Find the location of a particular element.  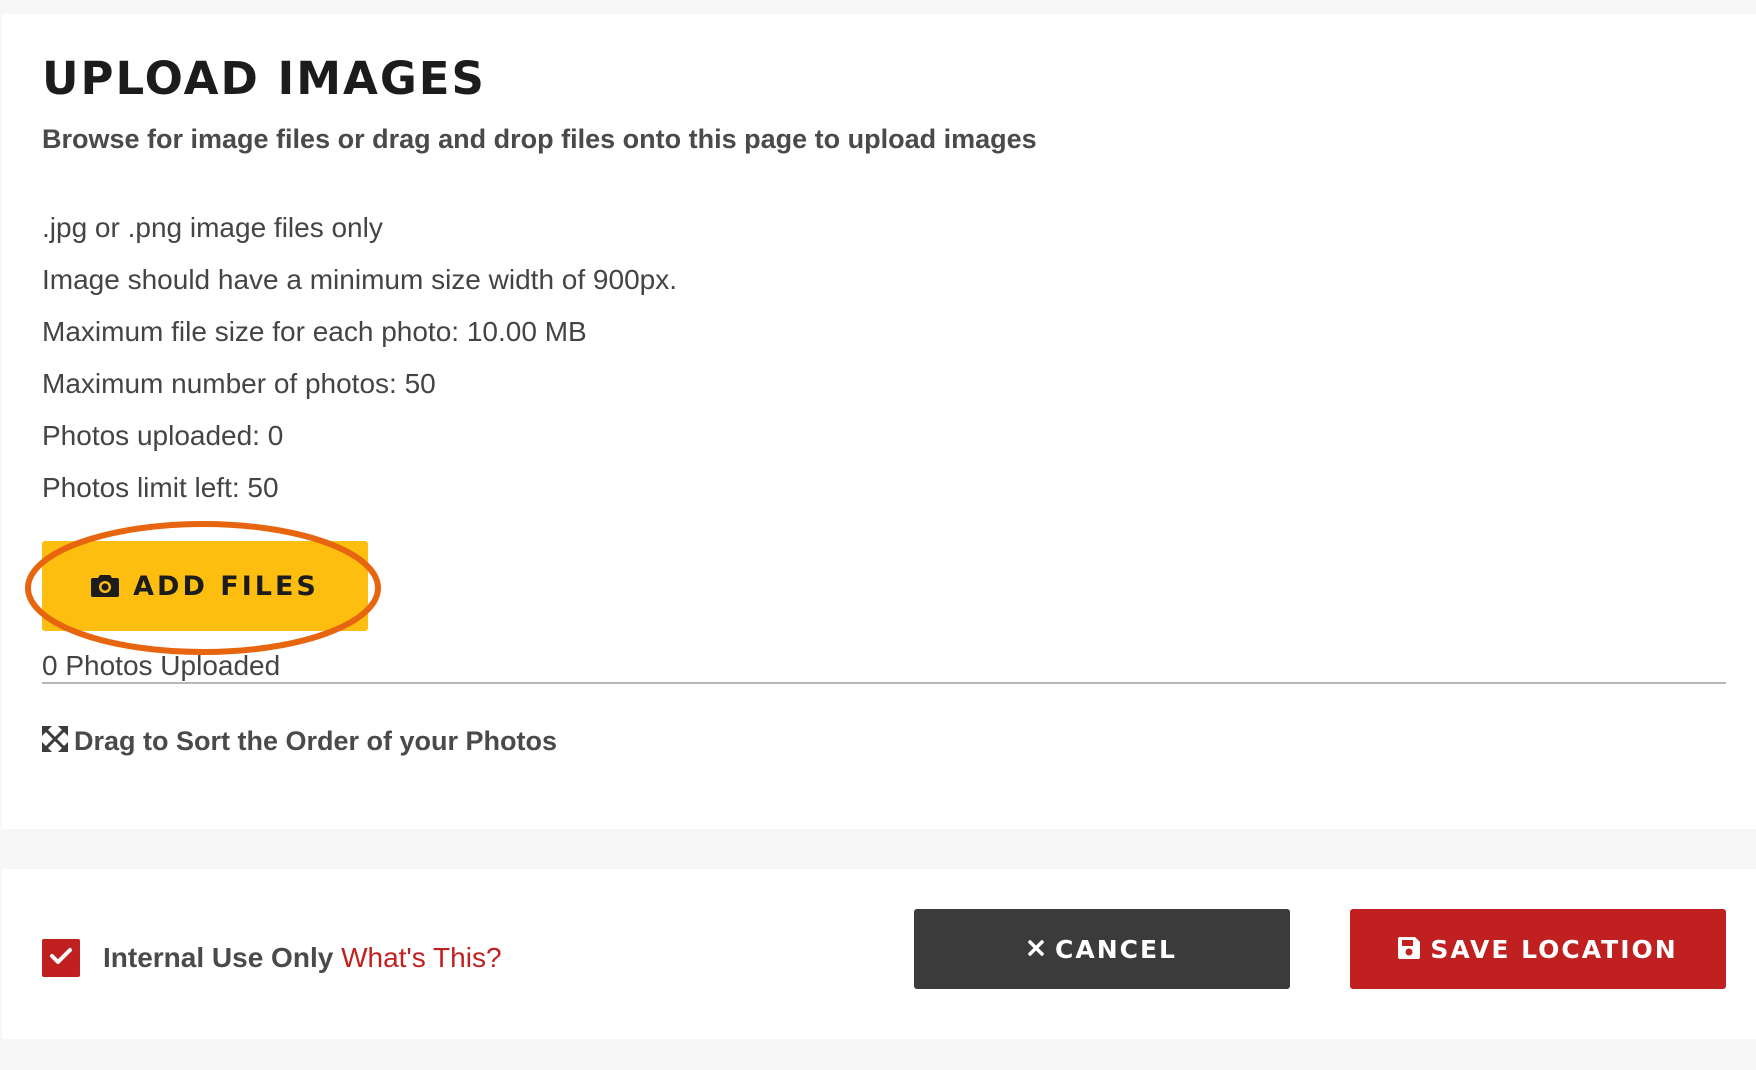

add-files-button: ADD FILES is located at coordinates (205, 586).